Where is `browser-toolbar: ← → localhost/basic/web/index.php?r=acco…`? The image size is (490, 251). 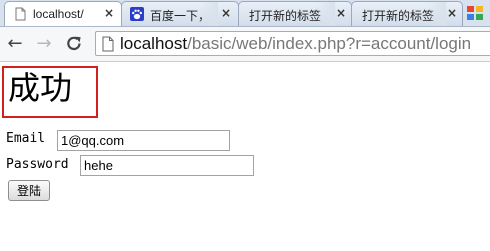
browser-toolbar: ← → localhost/basic/web/index.php?r=acco… is located at coordinates (245, 44).